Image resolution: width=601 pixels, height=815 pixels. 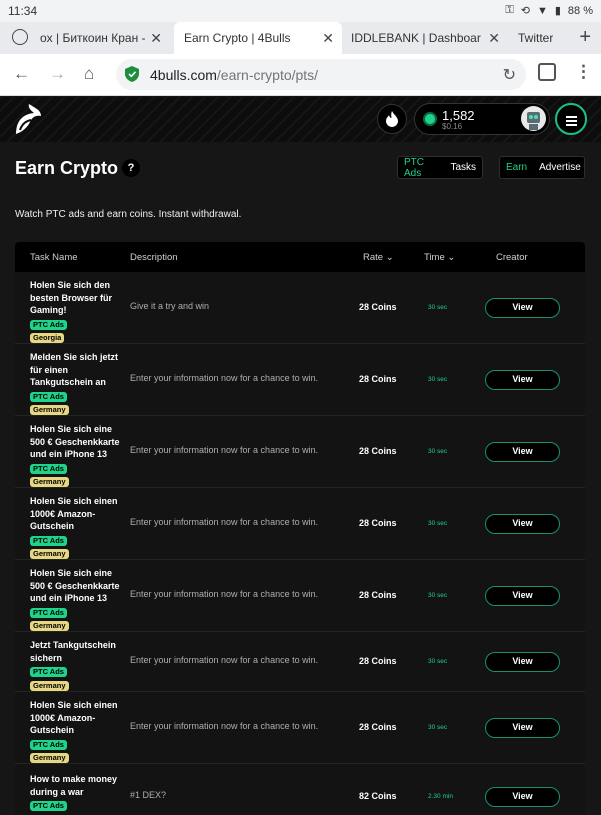 I want to click on wifi-icon: ▼, so click(x=542, y=10).